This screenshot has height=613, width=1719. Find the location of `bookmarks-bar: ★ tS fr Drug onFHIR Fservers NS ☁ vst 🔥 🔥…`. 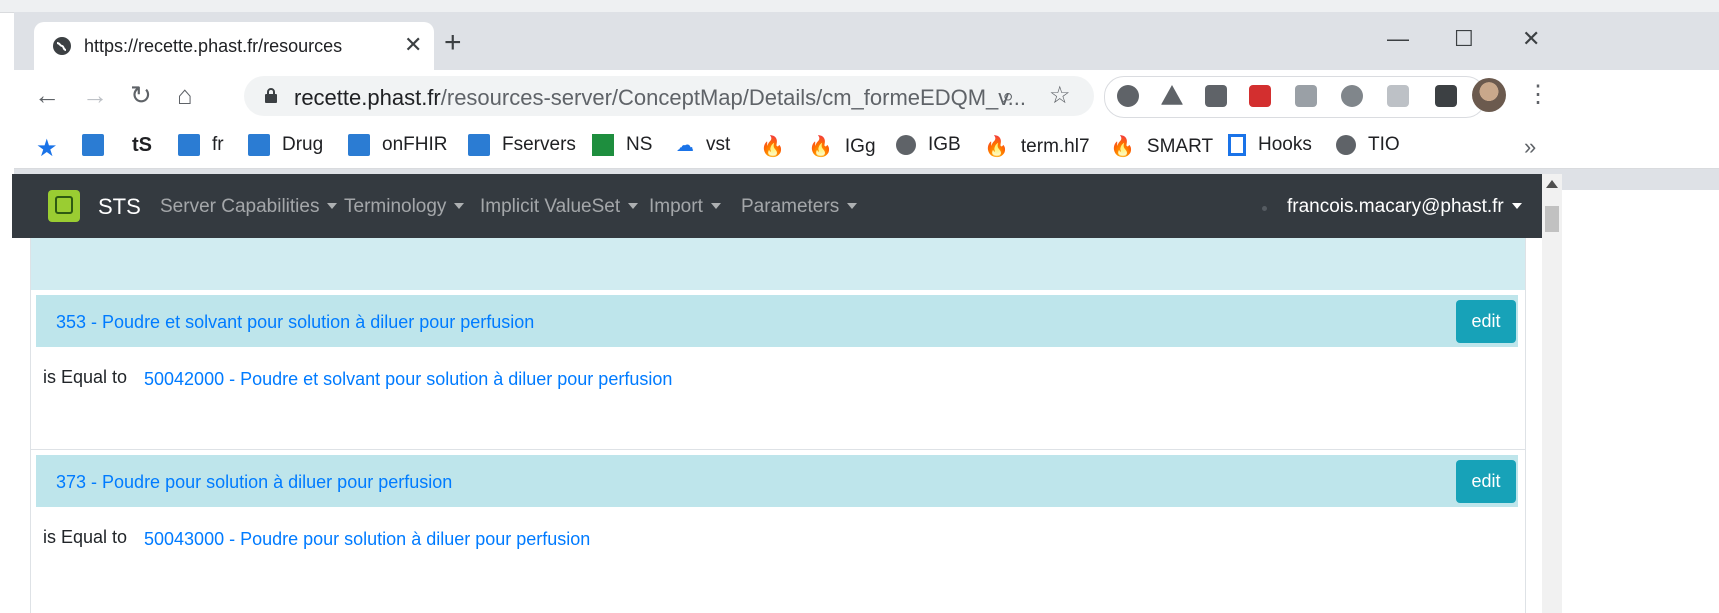

bookmarks-bar: ★ tS fr Drug onFHIR Fservers NS ☁ vst 🔥 🔥… is located at coordinates (866, 145).